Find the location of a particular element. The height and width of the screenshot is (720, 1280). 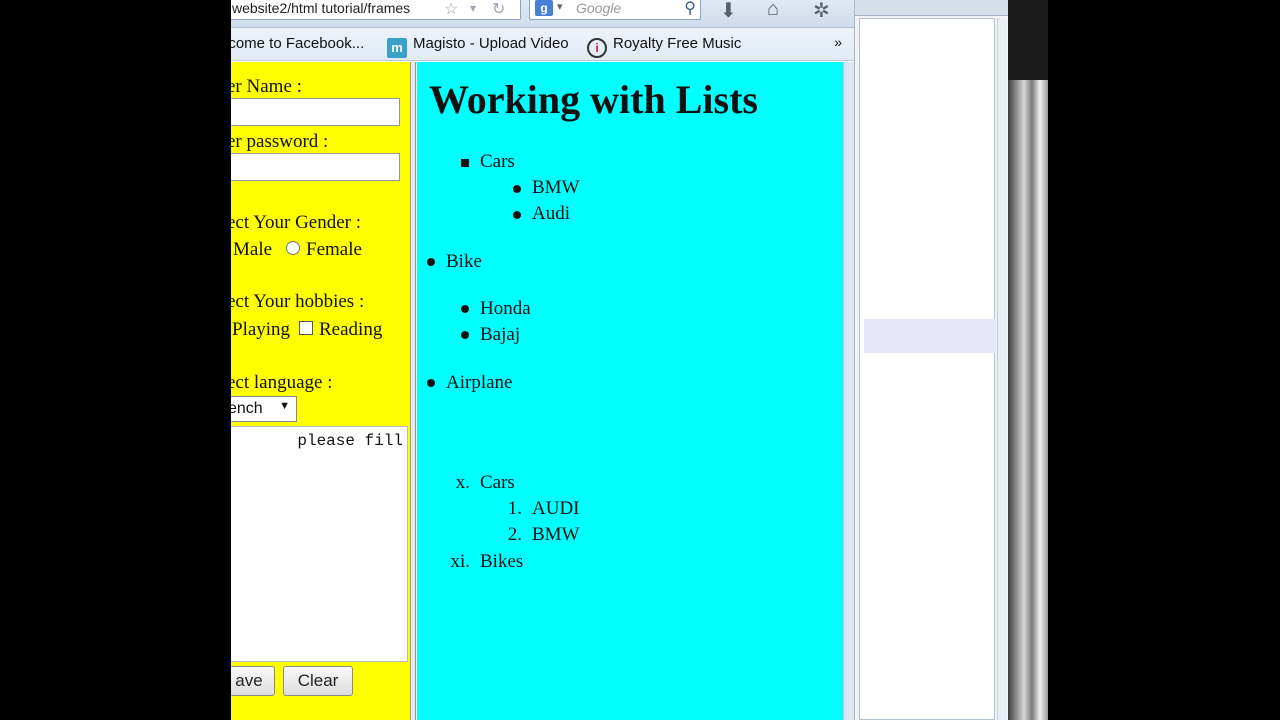

ordered-marker: 1. is located at coordinates (514, 508).